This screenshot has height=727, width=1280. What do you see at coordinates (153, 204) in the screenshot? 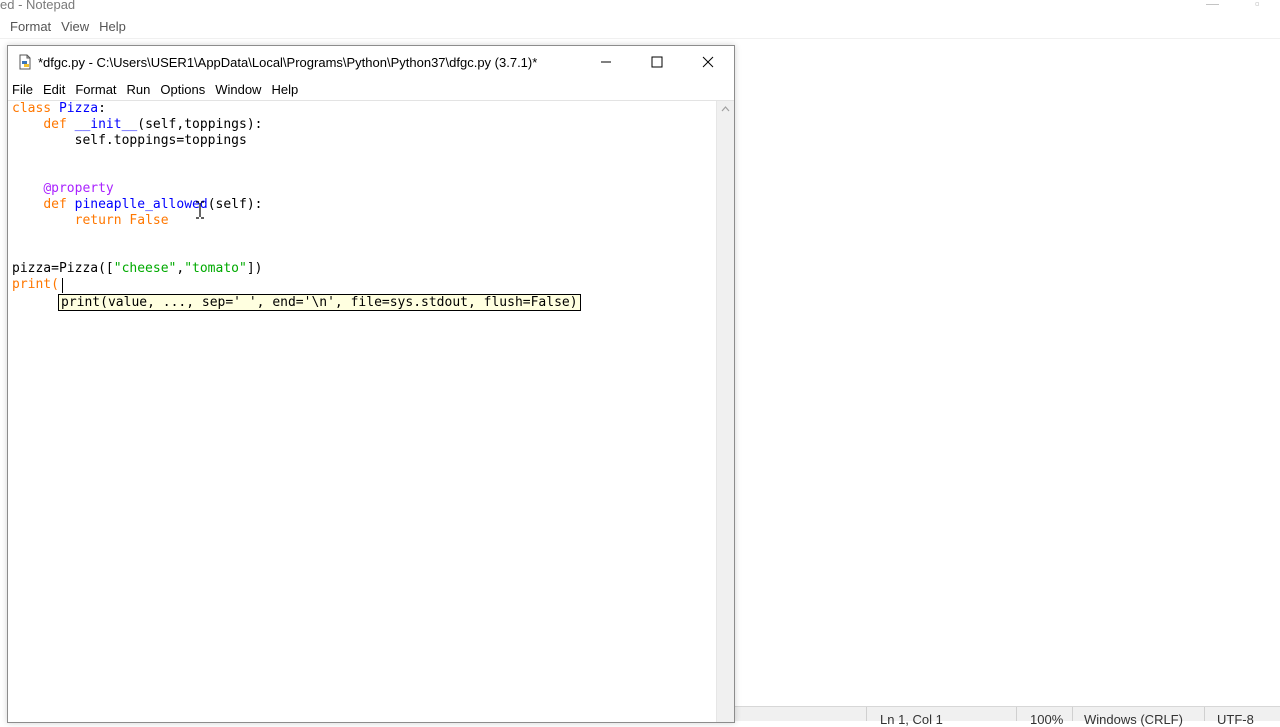
I see `code-line-7: def pineaplle_allowed(self):` at bounding box center [153, 204].